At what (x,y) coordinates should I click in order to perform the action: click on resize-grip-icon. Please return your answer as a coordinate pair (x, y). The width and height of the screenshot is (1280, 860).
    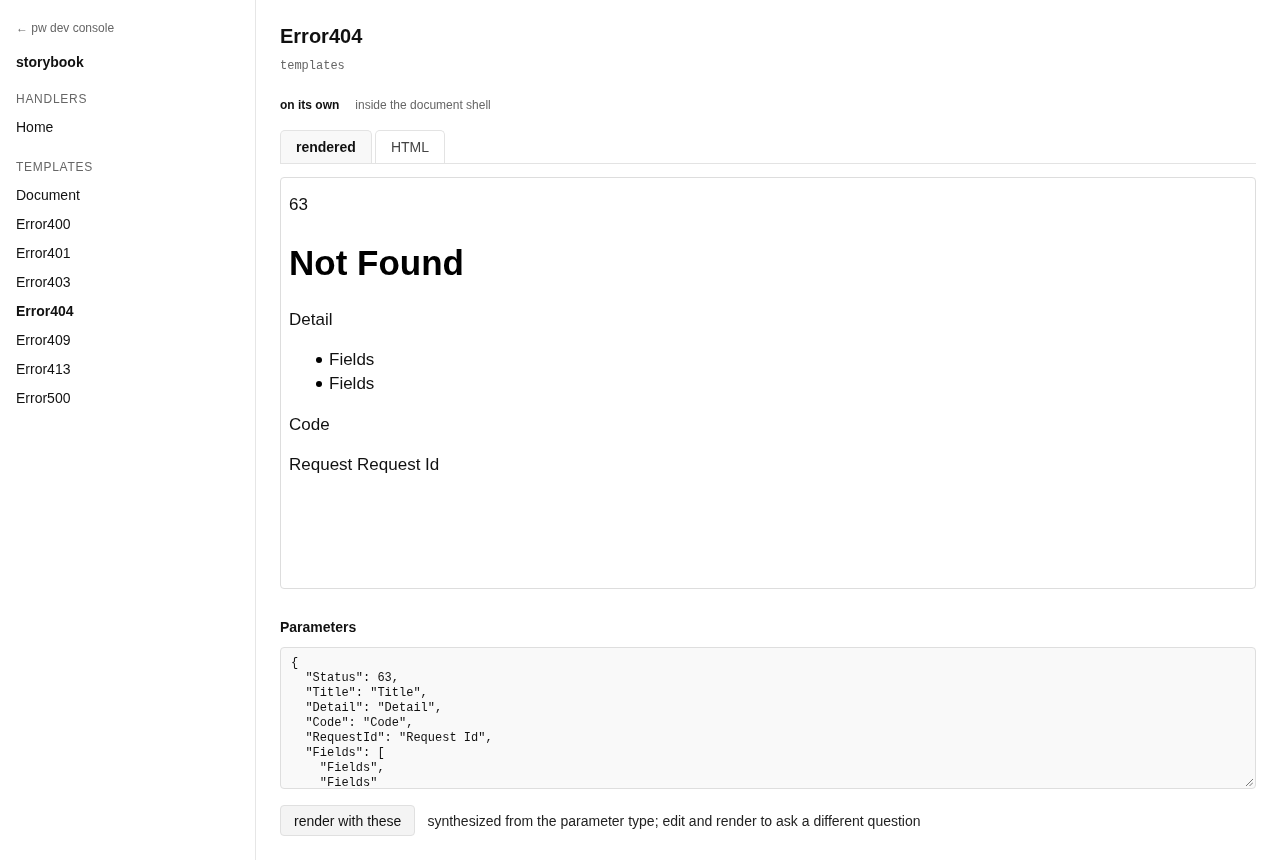
    Looking at the image, I should click on (1249, 782).